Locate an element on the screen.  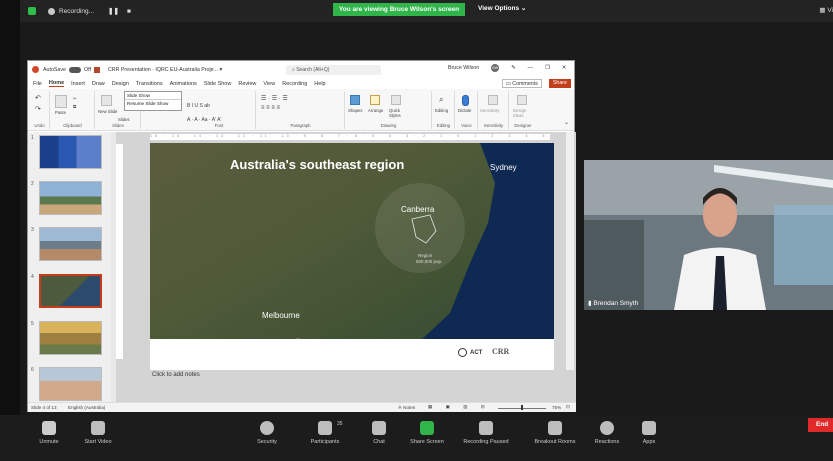
font-style-buttons: B I U S ab is located at coordinates (198, 106).